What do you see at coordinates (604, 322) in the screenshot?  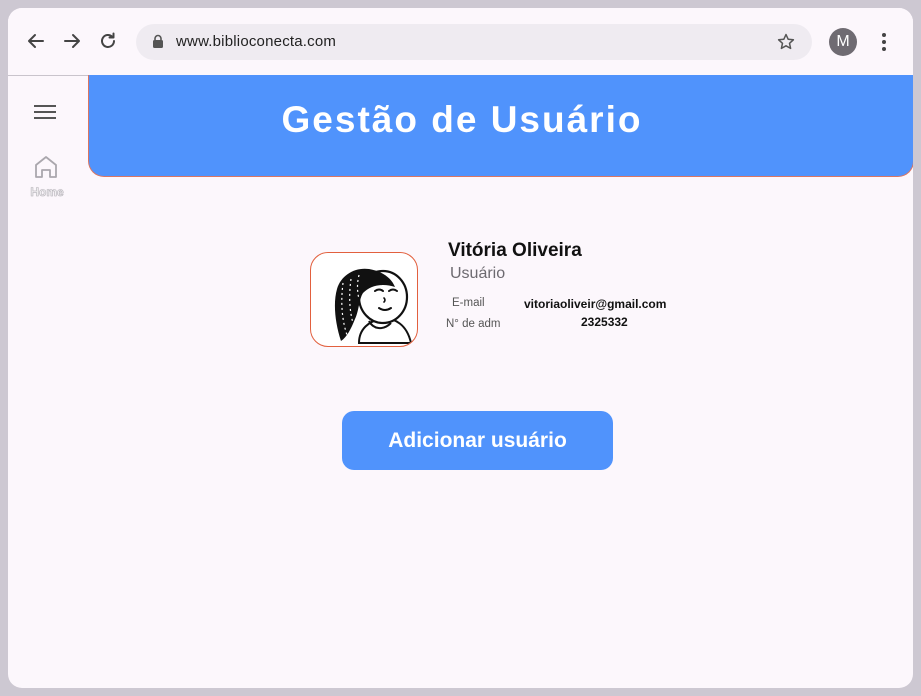 I see `adm-number-value: 2325332` at bounding box center [604, 322].